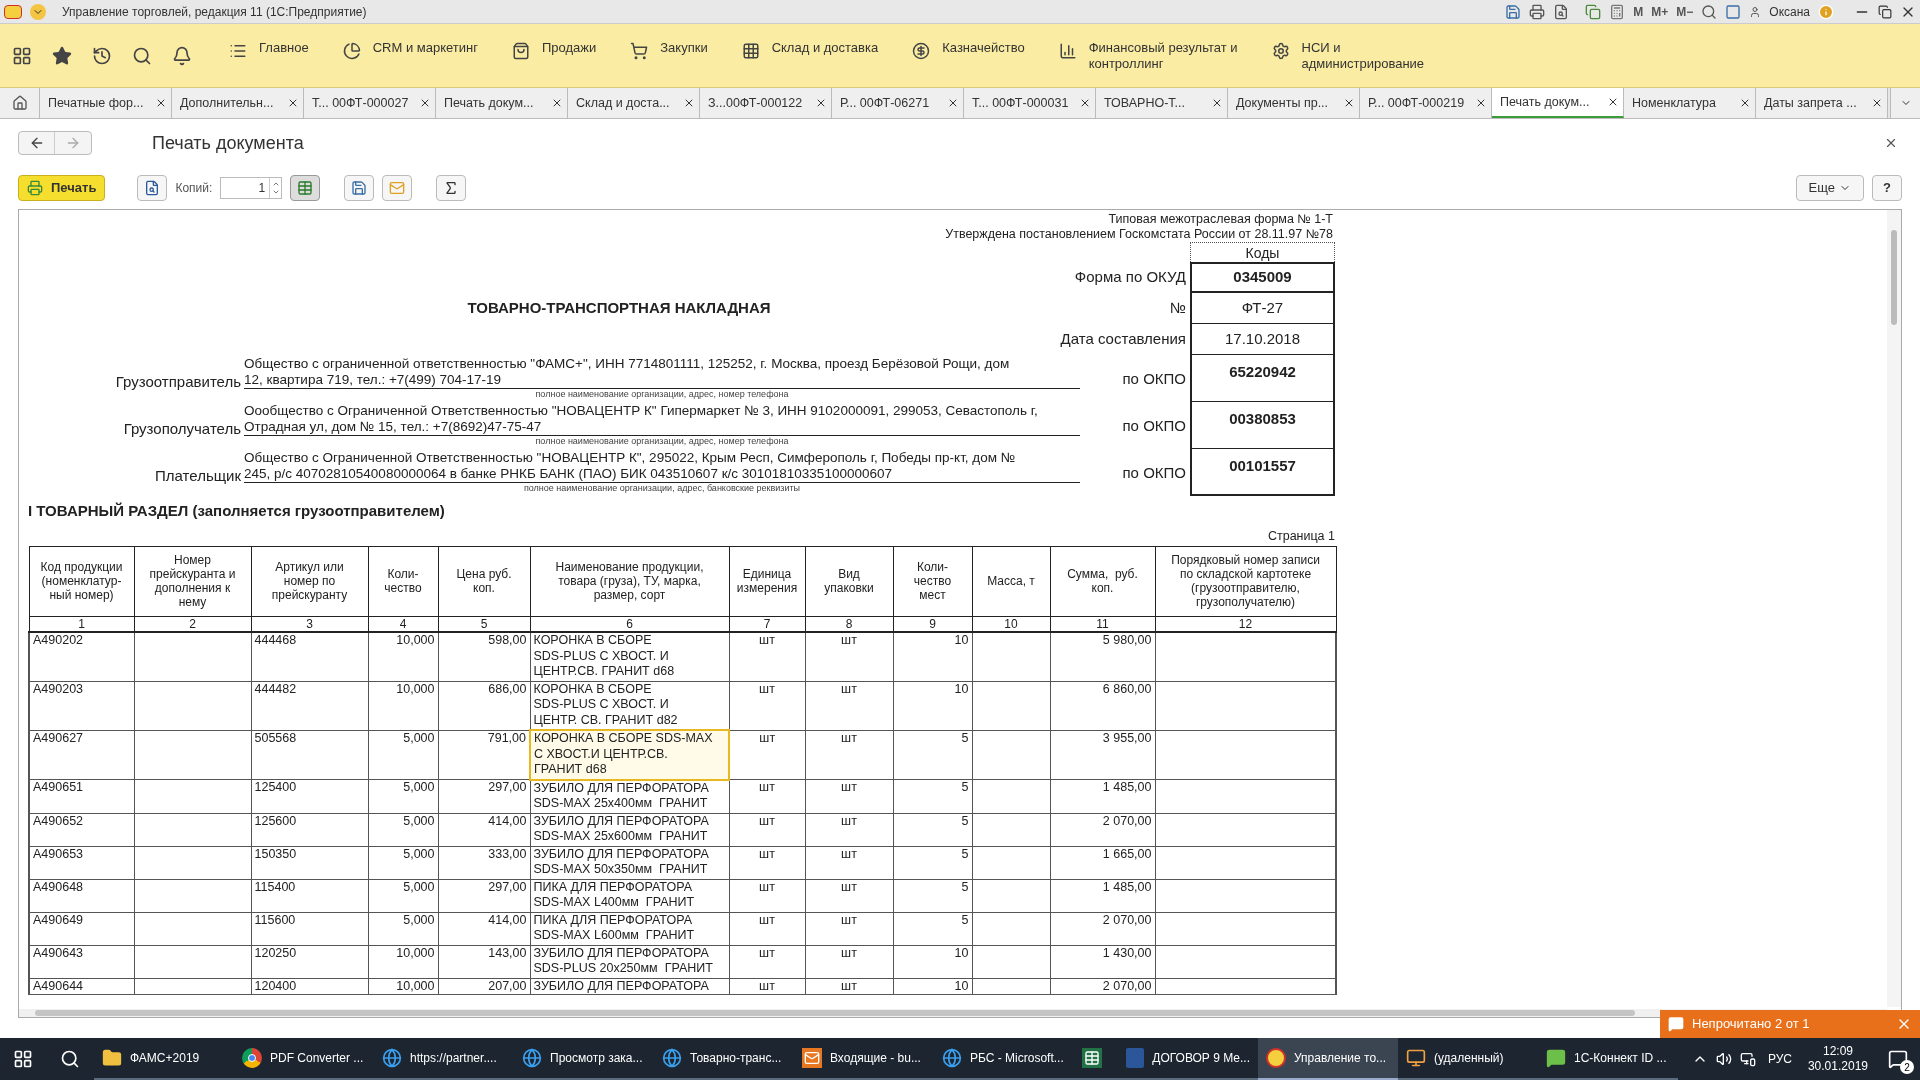 This screenshot has width=1920, height=1080. What do you see at coordinates (1690, 103) in the screenshot?
I see `tab: Номенклатура` at bounding box center [1690, 103].